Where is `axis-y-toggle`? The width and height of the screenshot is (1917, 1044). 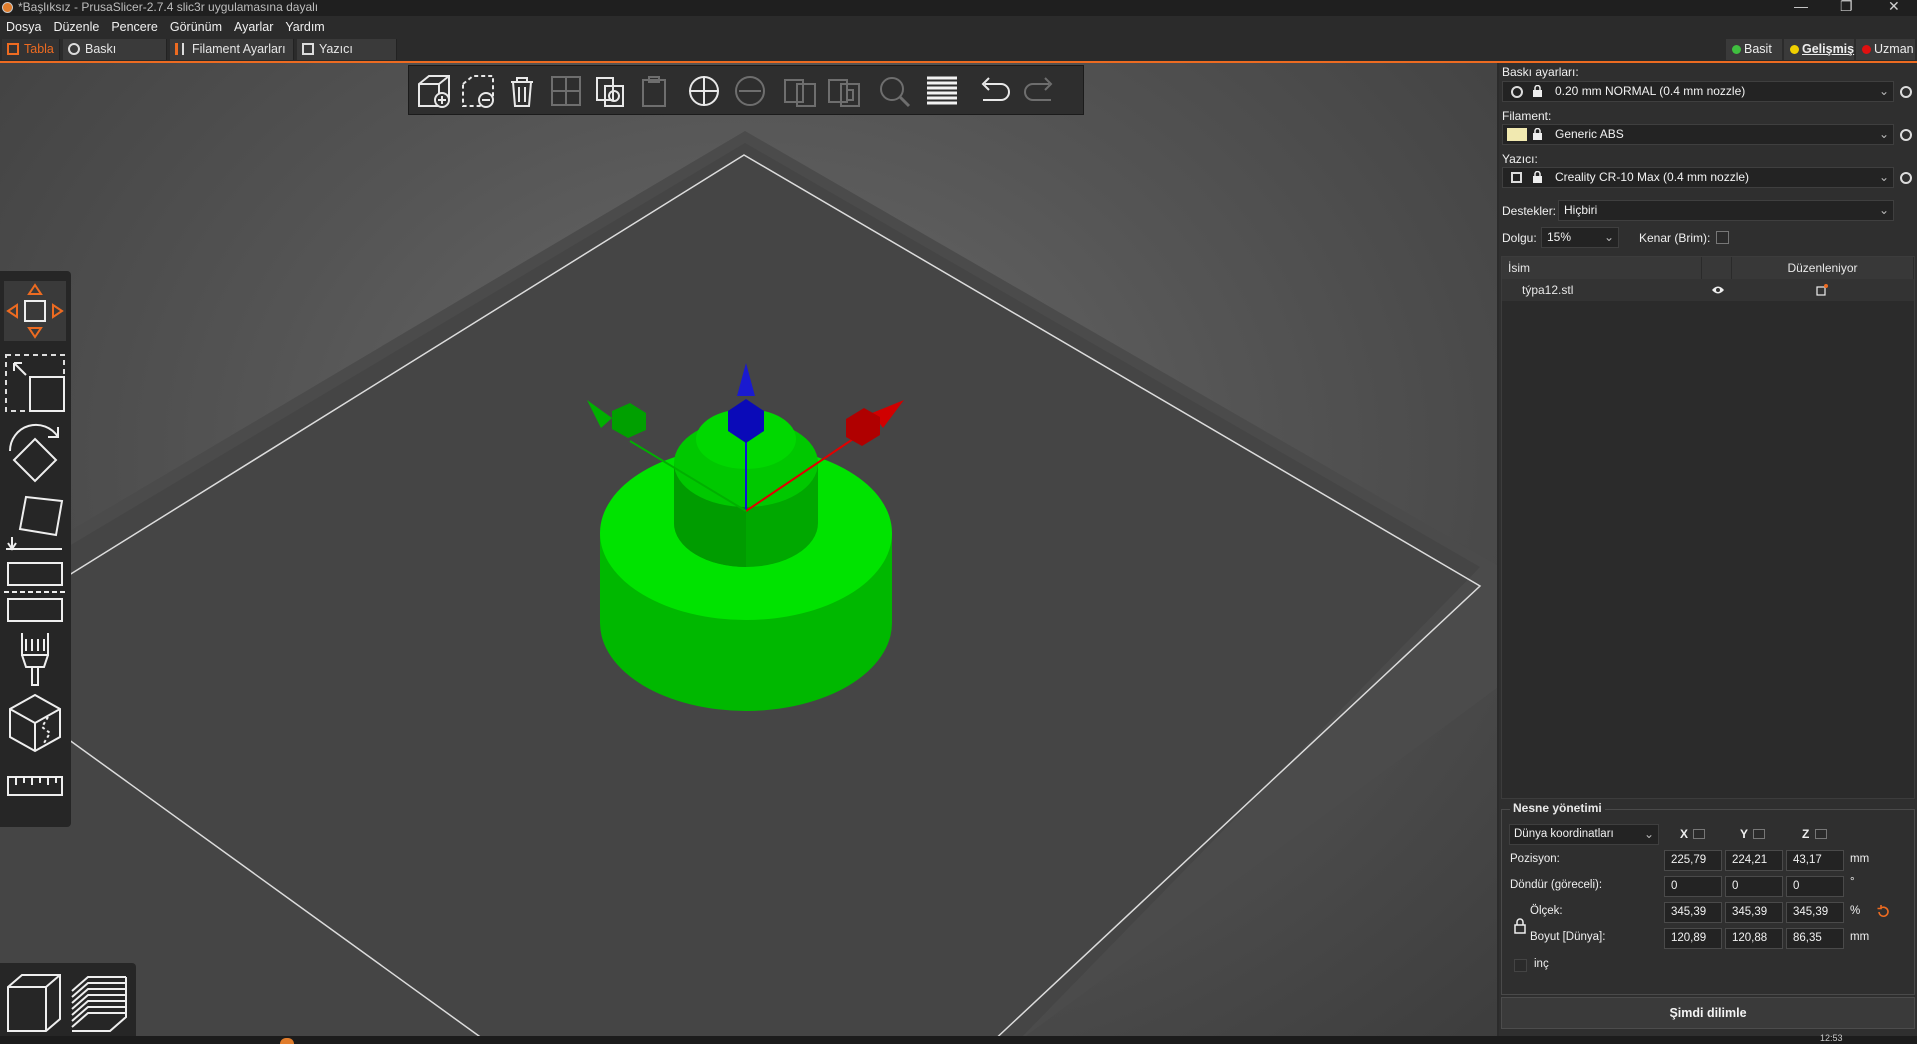 axis-y-toggle is located at coordinates (1759, 834).